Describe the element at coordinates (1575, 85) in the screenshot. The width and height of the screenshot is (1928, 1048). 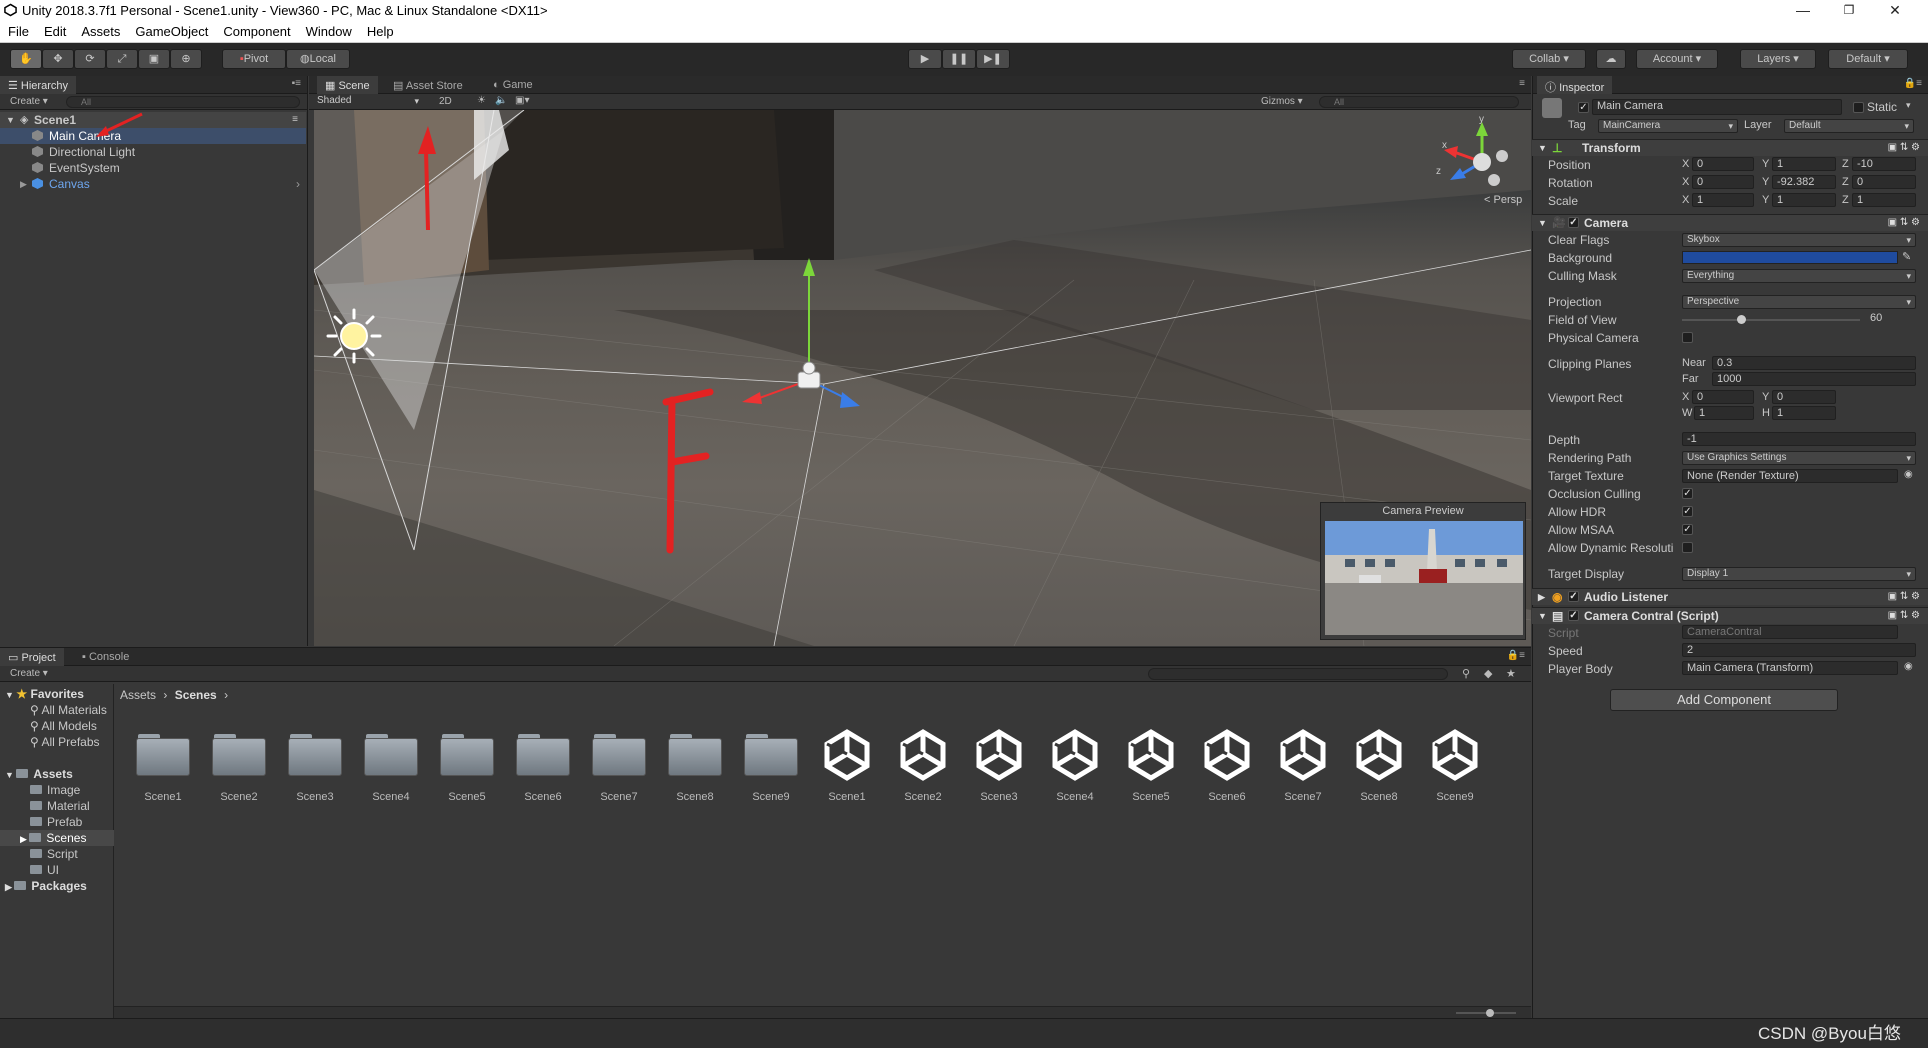
I see `tab-inspector: ⓘ Inspector` at that location.